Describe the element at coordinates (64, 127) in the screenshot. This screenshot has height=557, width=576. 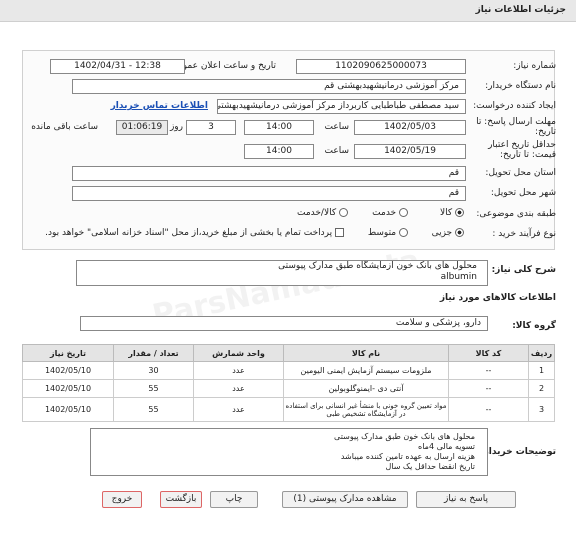
I see `remaining-label: ساعت باقی مانده` at that location.